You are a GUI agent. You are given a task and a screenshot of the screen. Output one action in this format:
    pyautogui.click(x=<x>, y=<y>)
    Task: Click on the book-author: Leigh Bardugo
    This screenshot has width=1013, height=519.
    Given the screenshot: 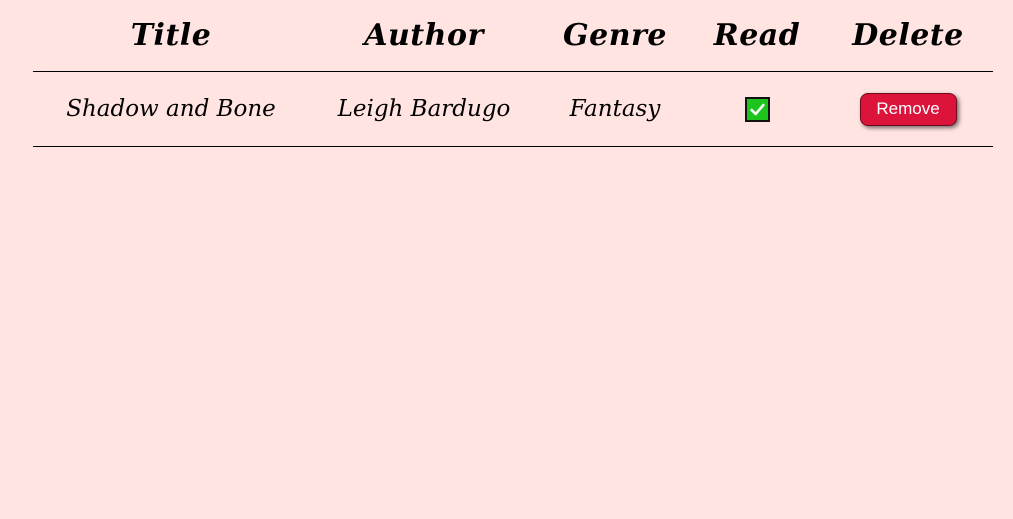 What is the action you would take?
    pyautogui.click(x=424, y=109)
    